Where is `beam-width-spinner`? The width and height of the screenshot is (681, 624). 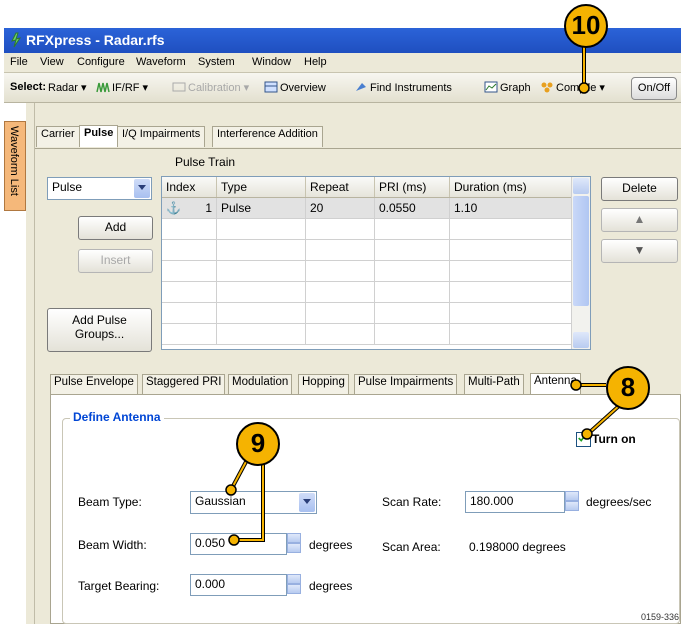 beam-width-spinner is located at coordinates (294, 543).